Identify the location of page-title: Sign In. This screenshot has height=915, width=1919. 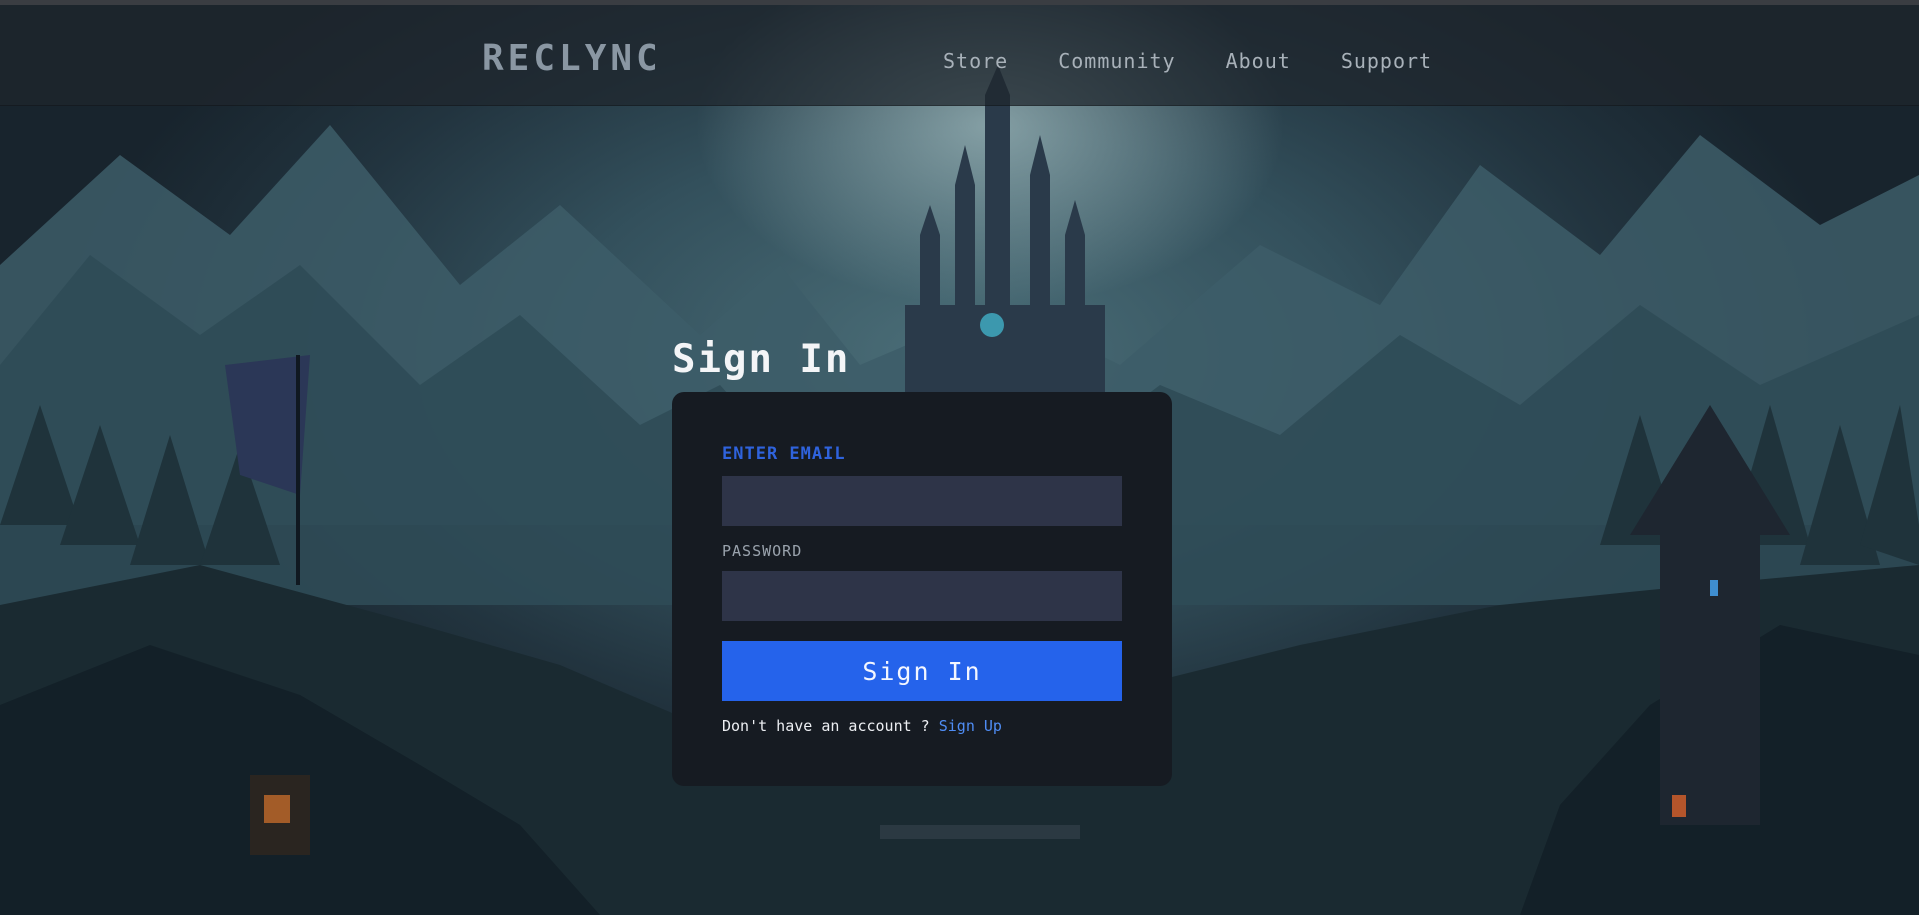
(761, 359).